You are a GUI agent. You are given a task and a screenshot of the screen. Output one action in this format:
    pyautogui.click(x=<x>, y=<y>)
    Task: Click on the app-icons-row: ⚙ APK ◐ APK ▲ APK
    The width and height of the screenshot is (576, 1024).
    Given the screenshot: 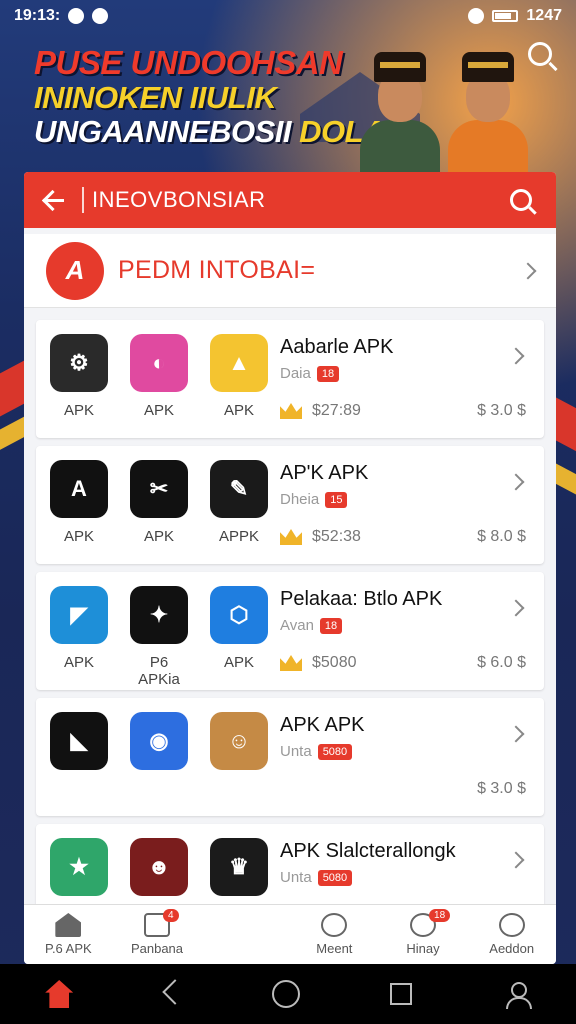 What is the action you would take?
    pyautogui.click(x=159, y=376)
    